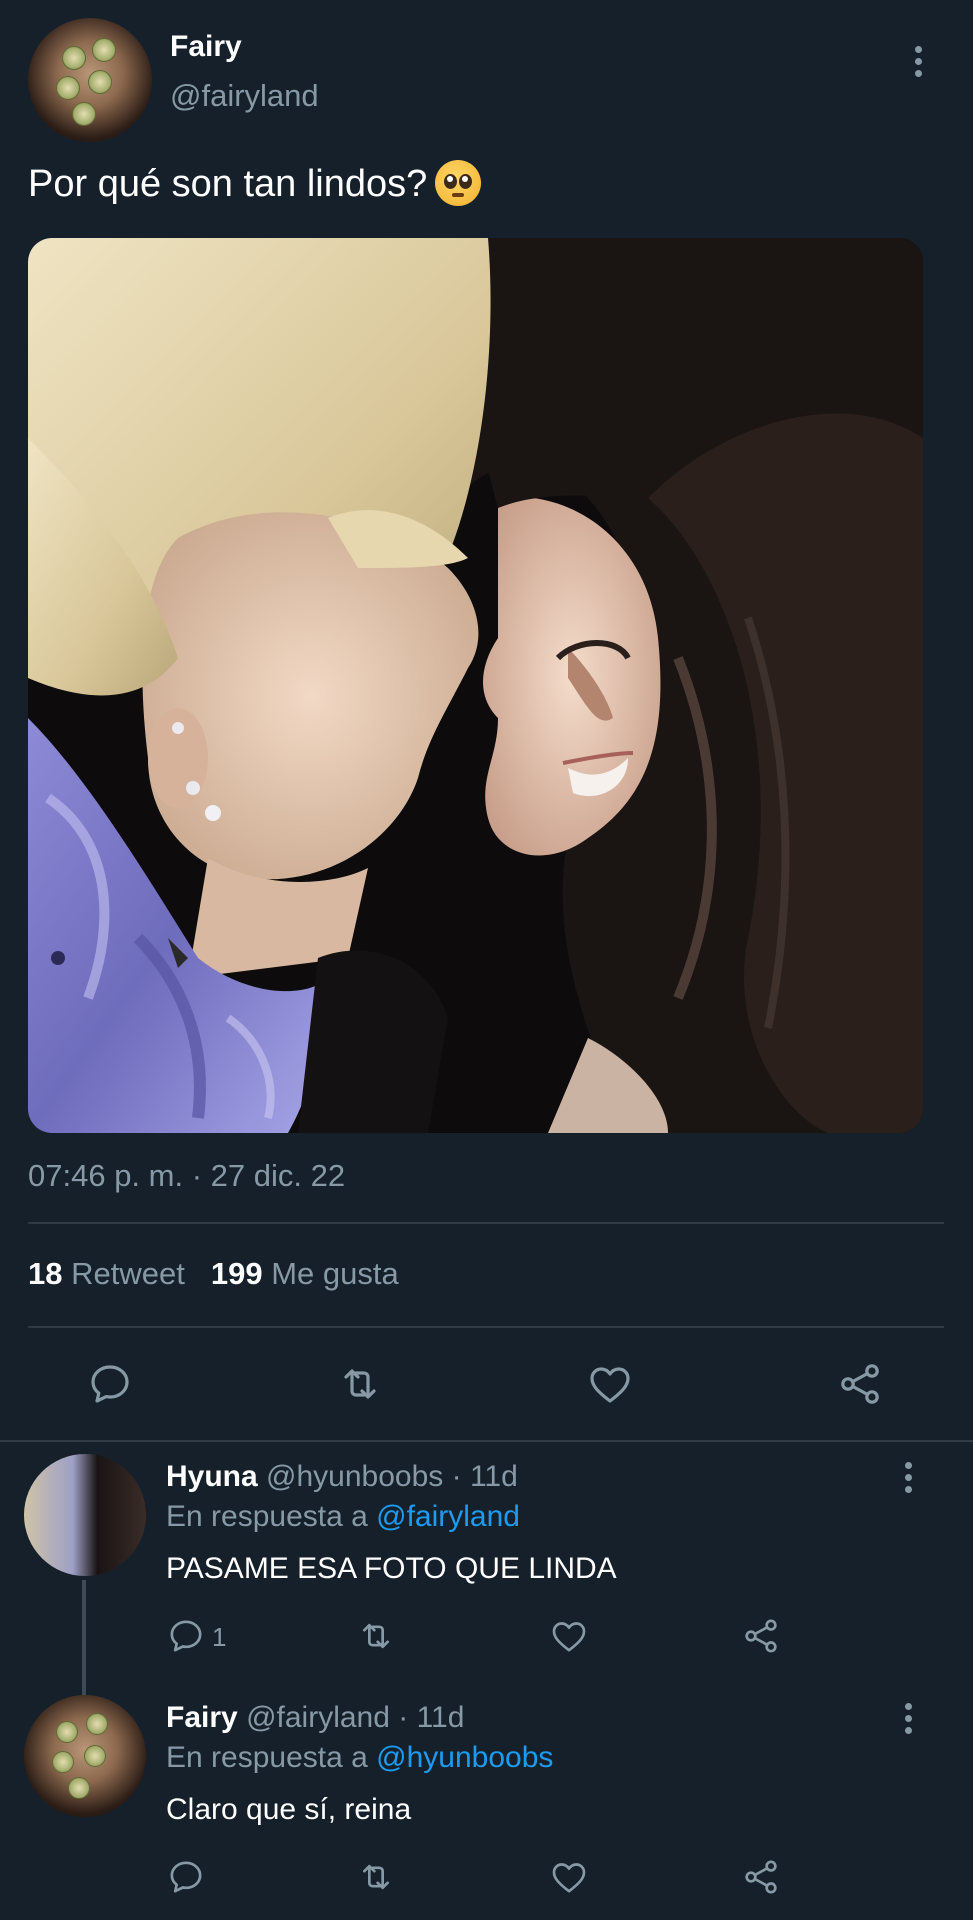  I want to click on reply-header: Fairy @fairyland · 11d, so click(315, 1718).